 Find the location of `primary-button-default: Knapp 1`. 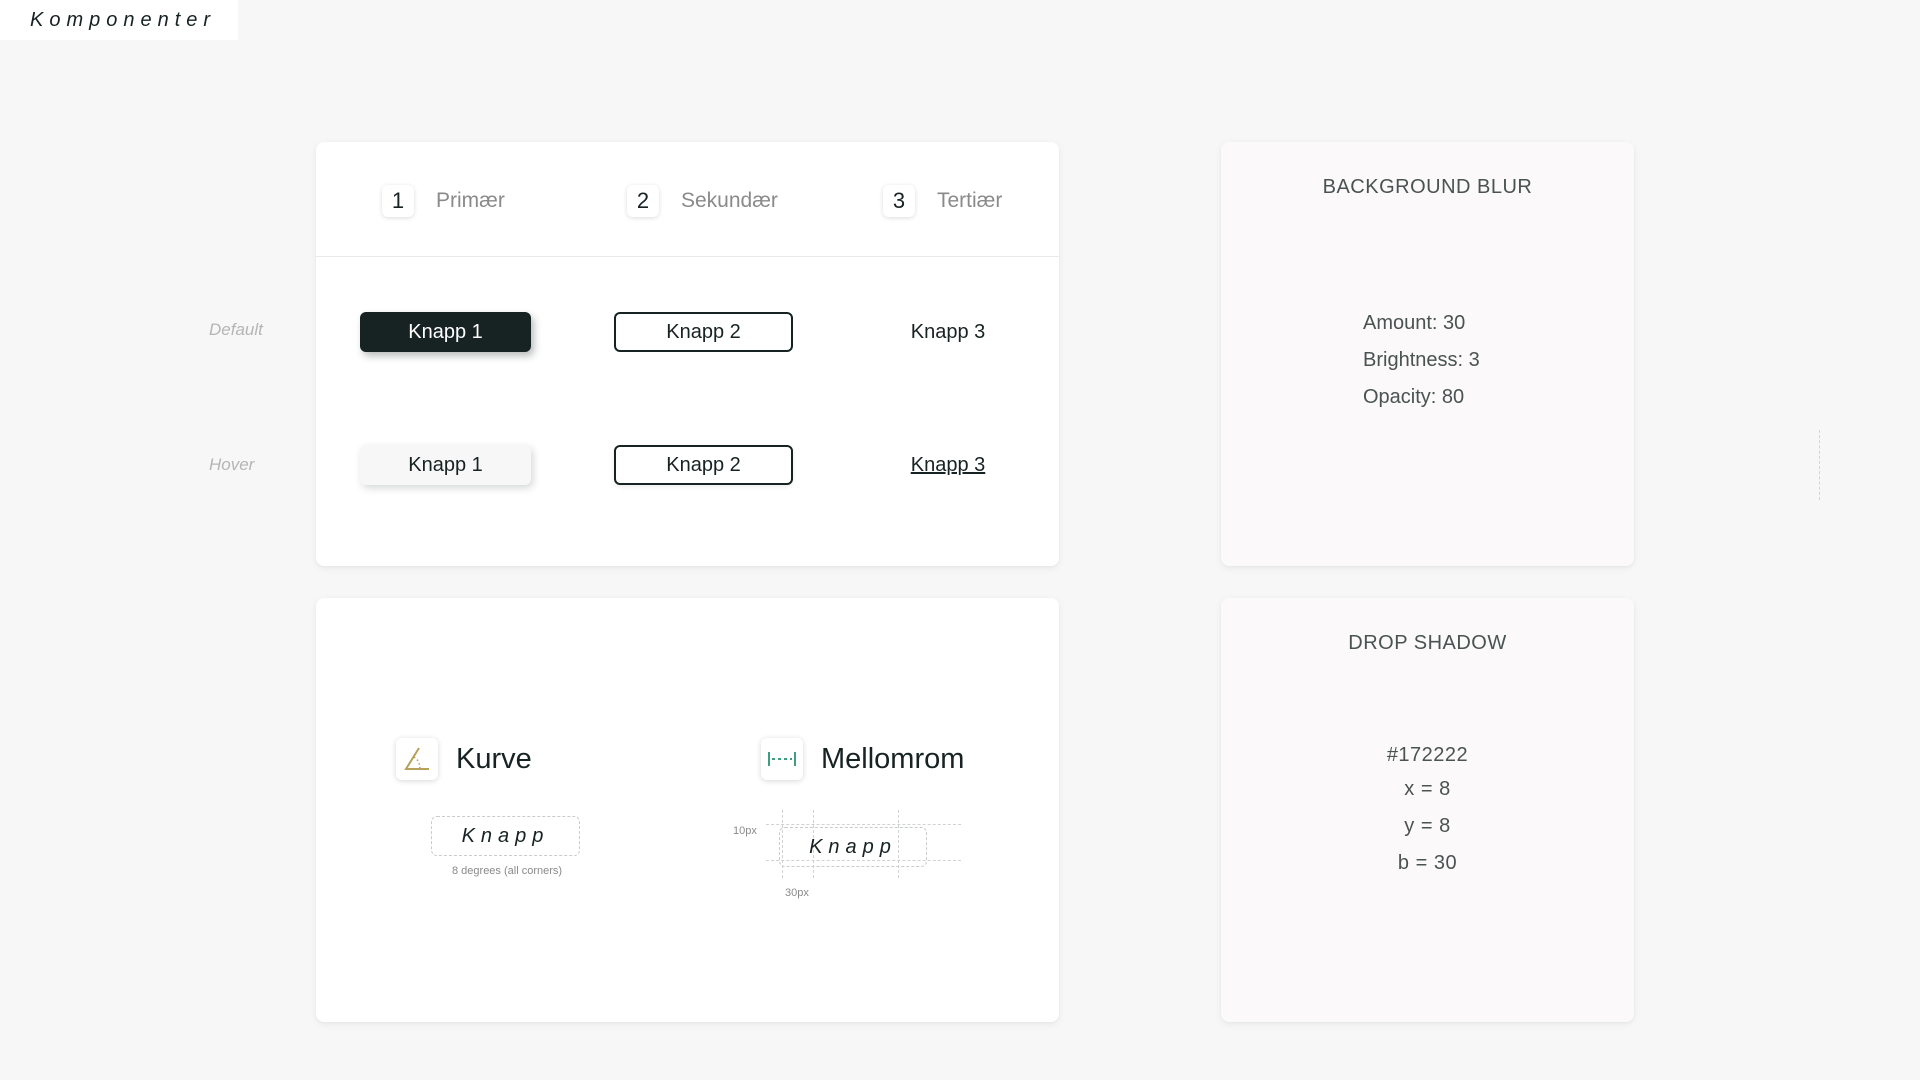

primary-button-default: Knapp 1 is located at coordinates (445, 332).